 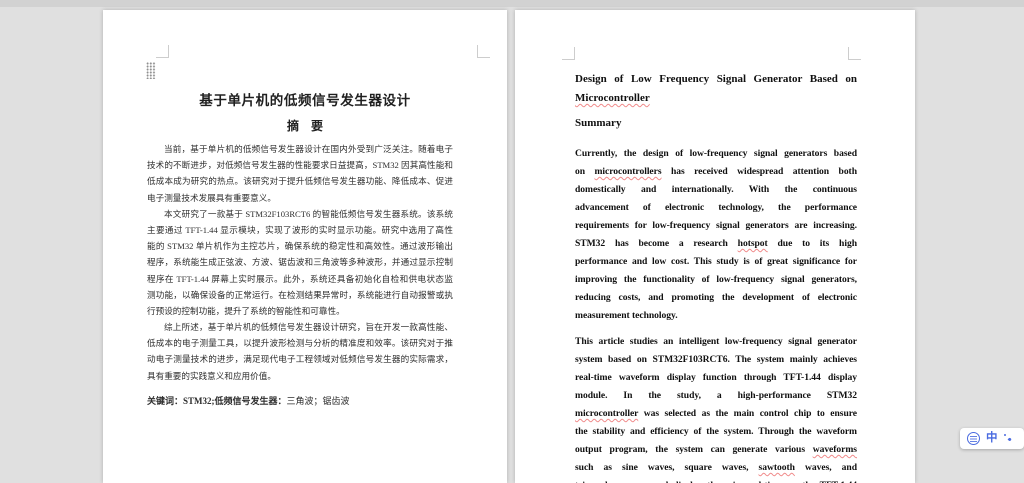 What do you see at coordinates (300, 229) in the screenshot?
I see `text-line: 主要通过 TFT-1.44 显示模块，实现了波形的实时显示功能。研究中选用了高性` at bounding box center [300, 229].